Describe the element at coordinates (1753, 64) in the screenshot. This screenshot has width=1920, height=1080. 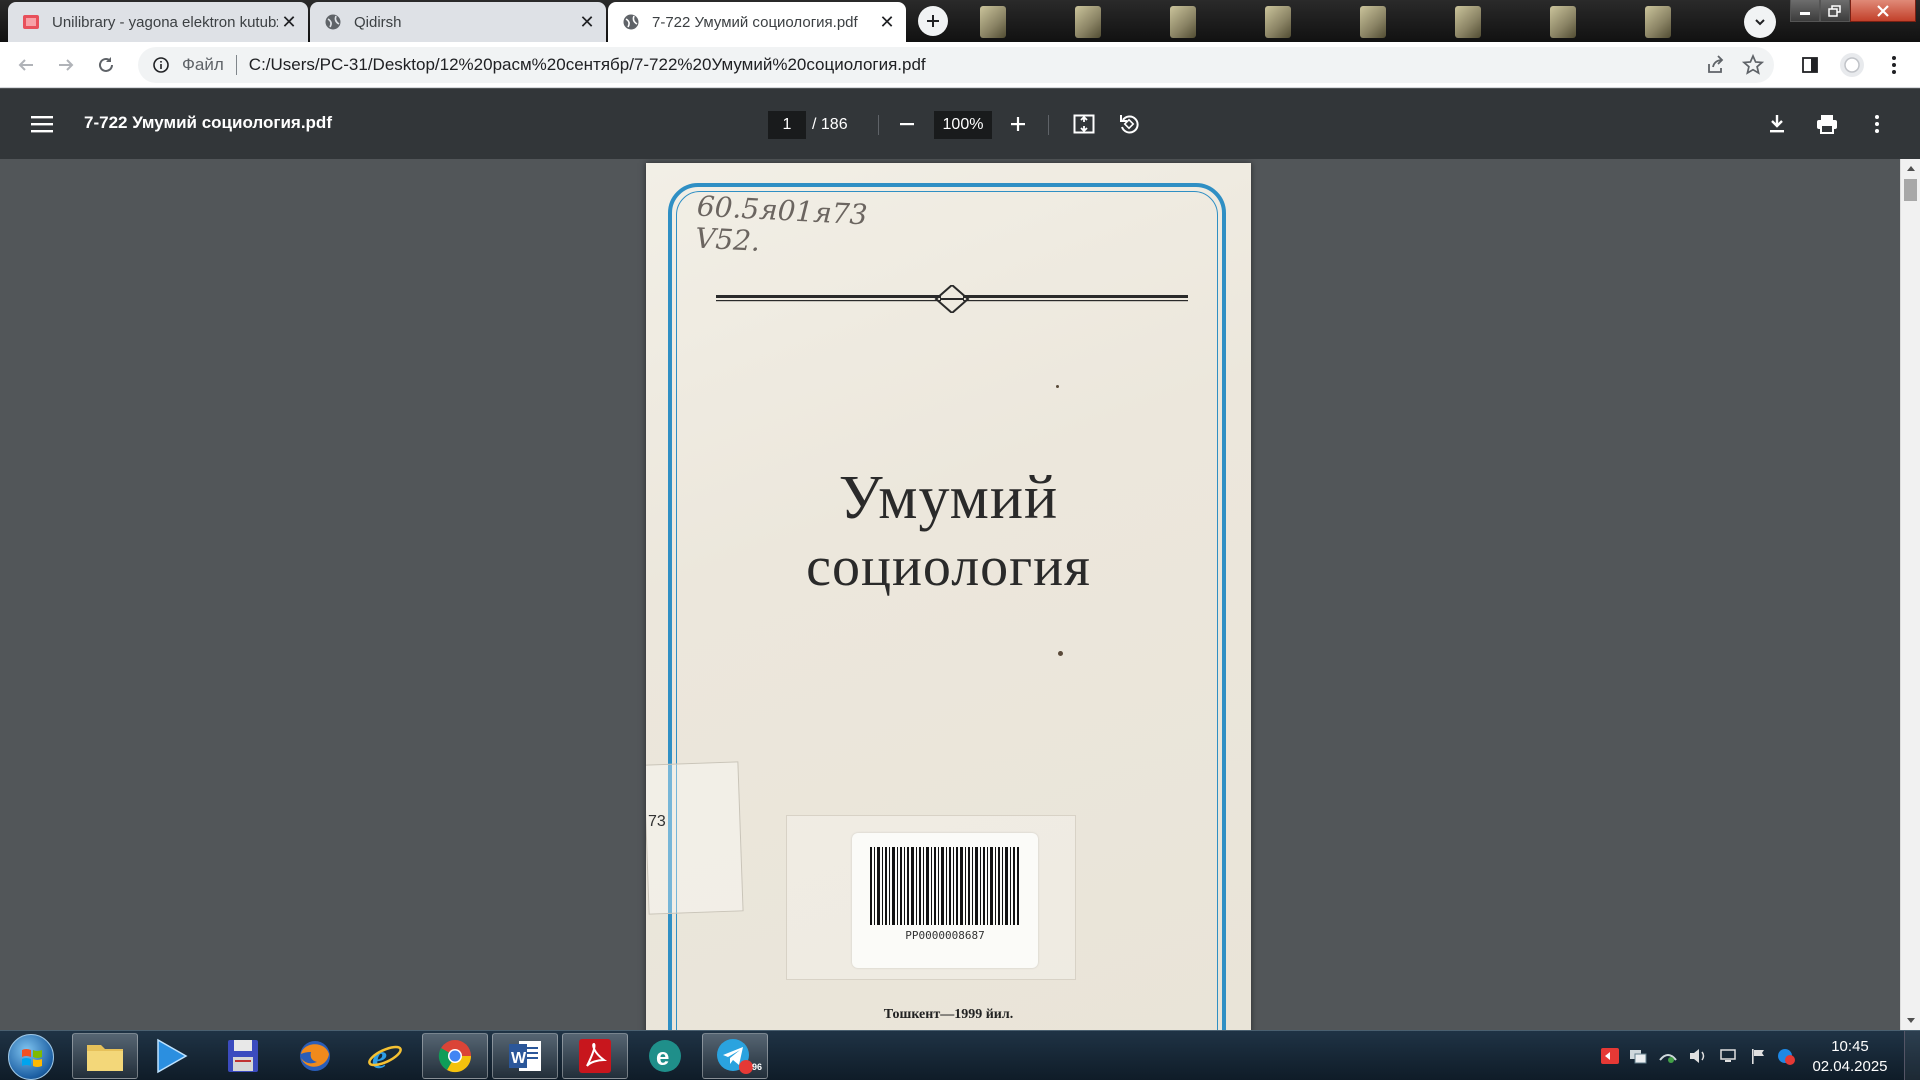
I see `bookmark-star-icon` at that location.